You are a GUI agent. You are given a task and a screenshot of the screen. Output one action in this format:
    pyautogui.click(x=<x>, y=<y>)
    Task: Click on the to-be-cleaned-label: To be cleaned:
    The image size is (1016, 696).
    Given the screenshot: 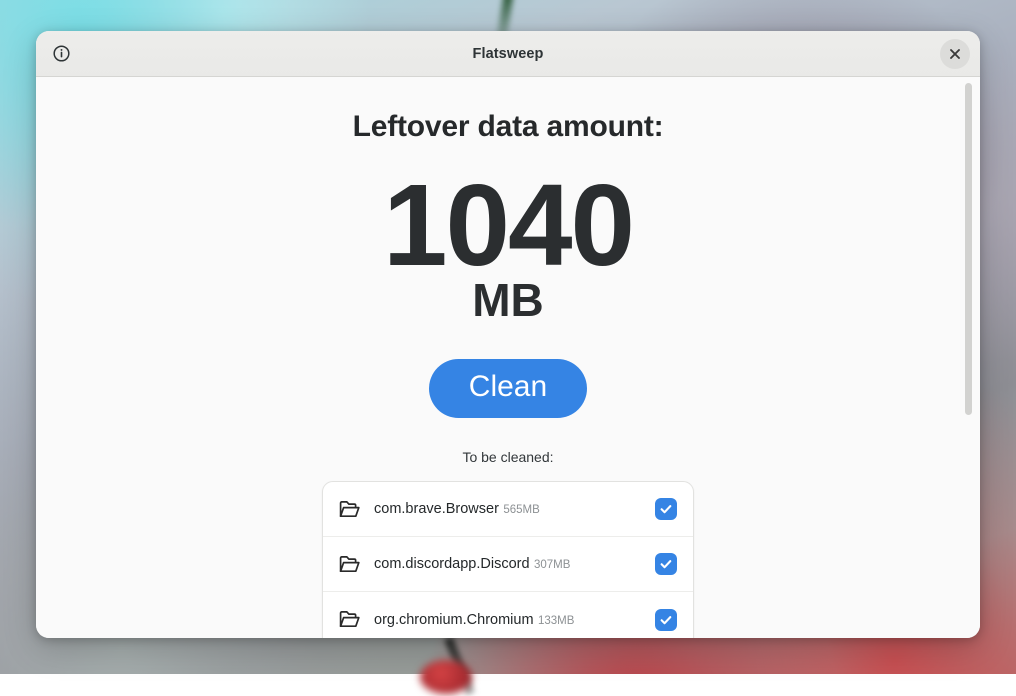 What is the action you would take?
    pyautogui.click(x=508, y=457)
    